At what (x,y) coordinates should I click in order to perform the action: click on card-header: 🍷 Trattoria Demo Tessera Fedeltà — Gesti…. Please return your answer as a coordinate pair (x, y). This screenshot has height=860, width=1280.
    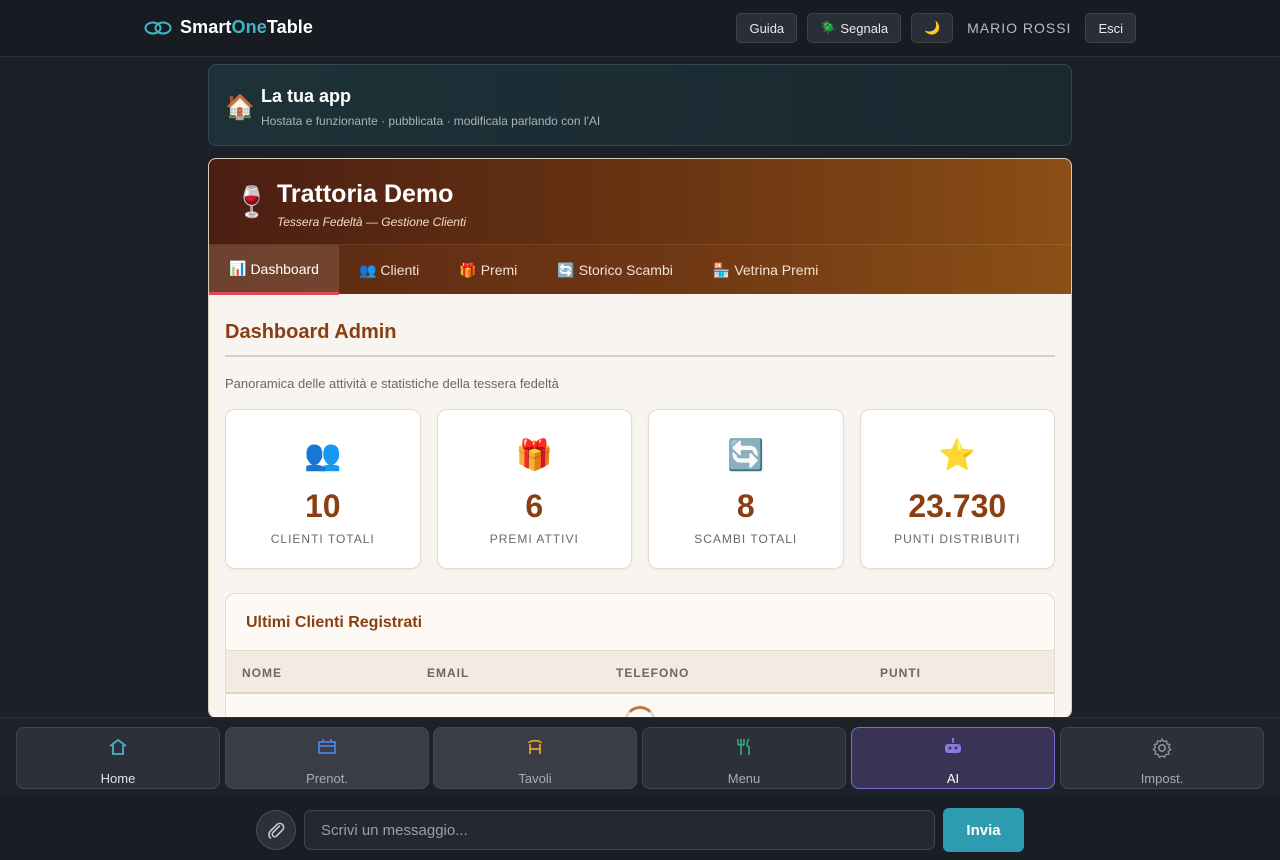
    Looking at the image, I should click on (640, 201).